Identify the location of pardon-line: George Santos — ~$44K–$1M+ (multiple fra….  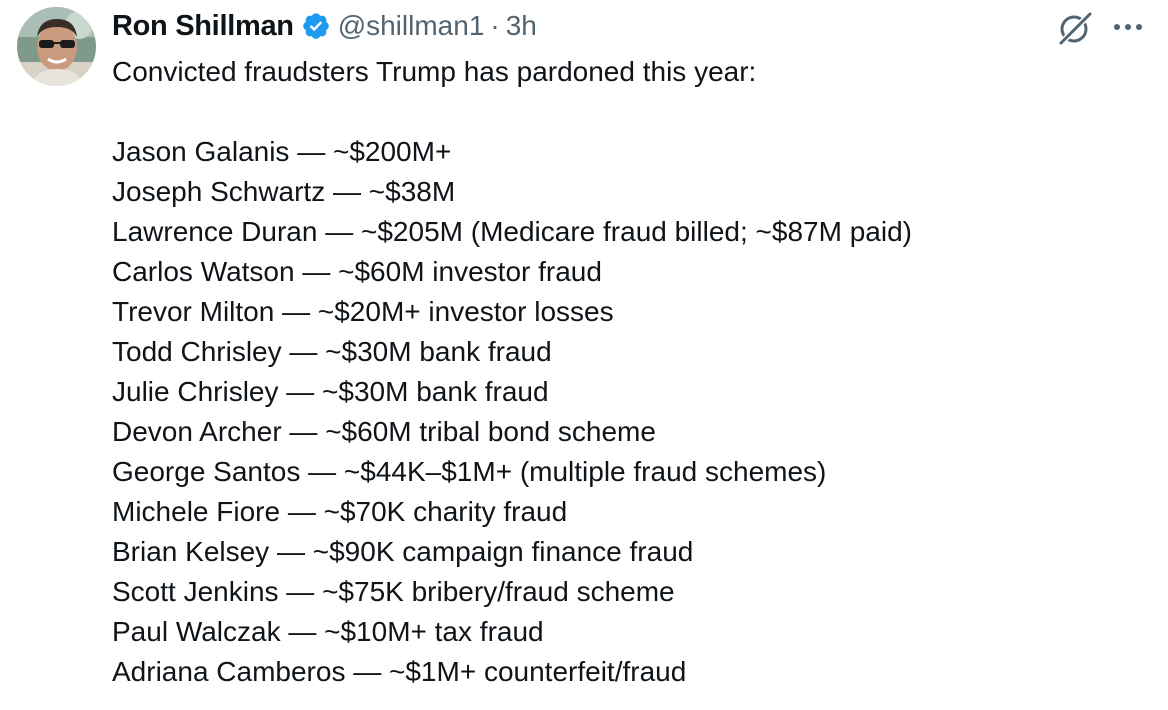
(469, 471).